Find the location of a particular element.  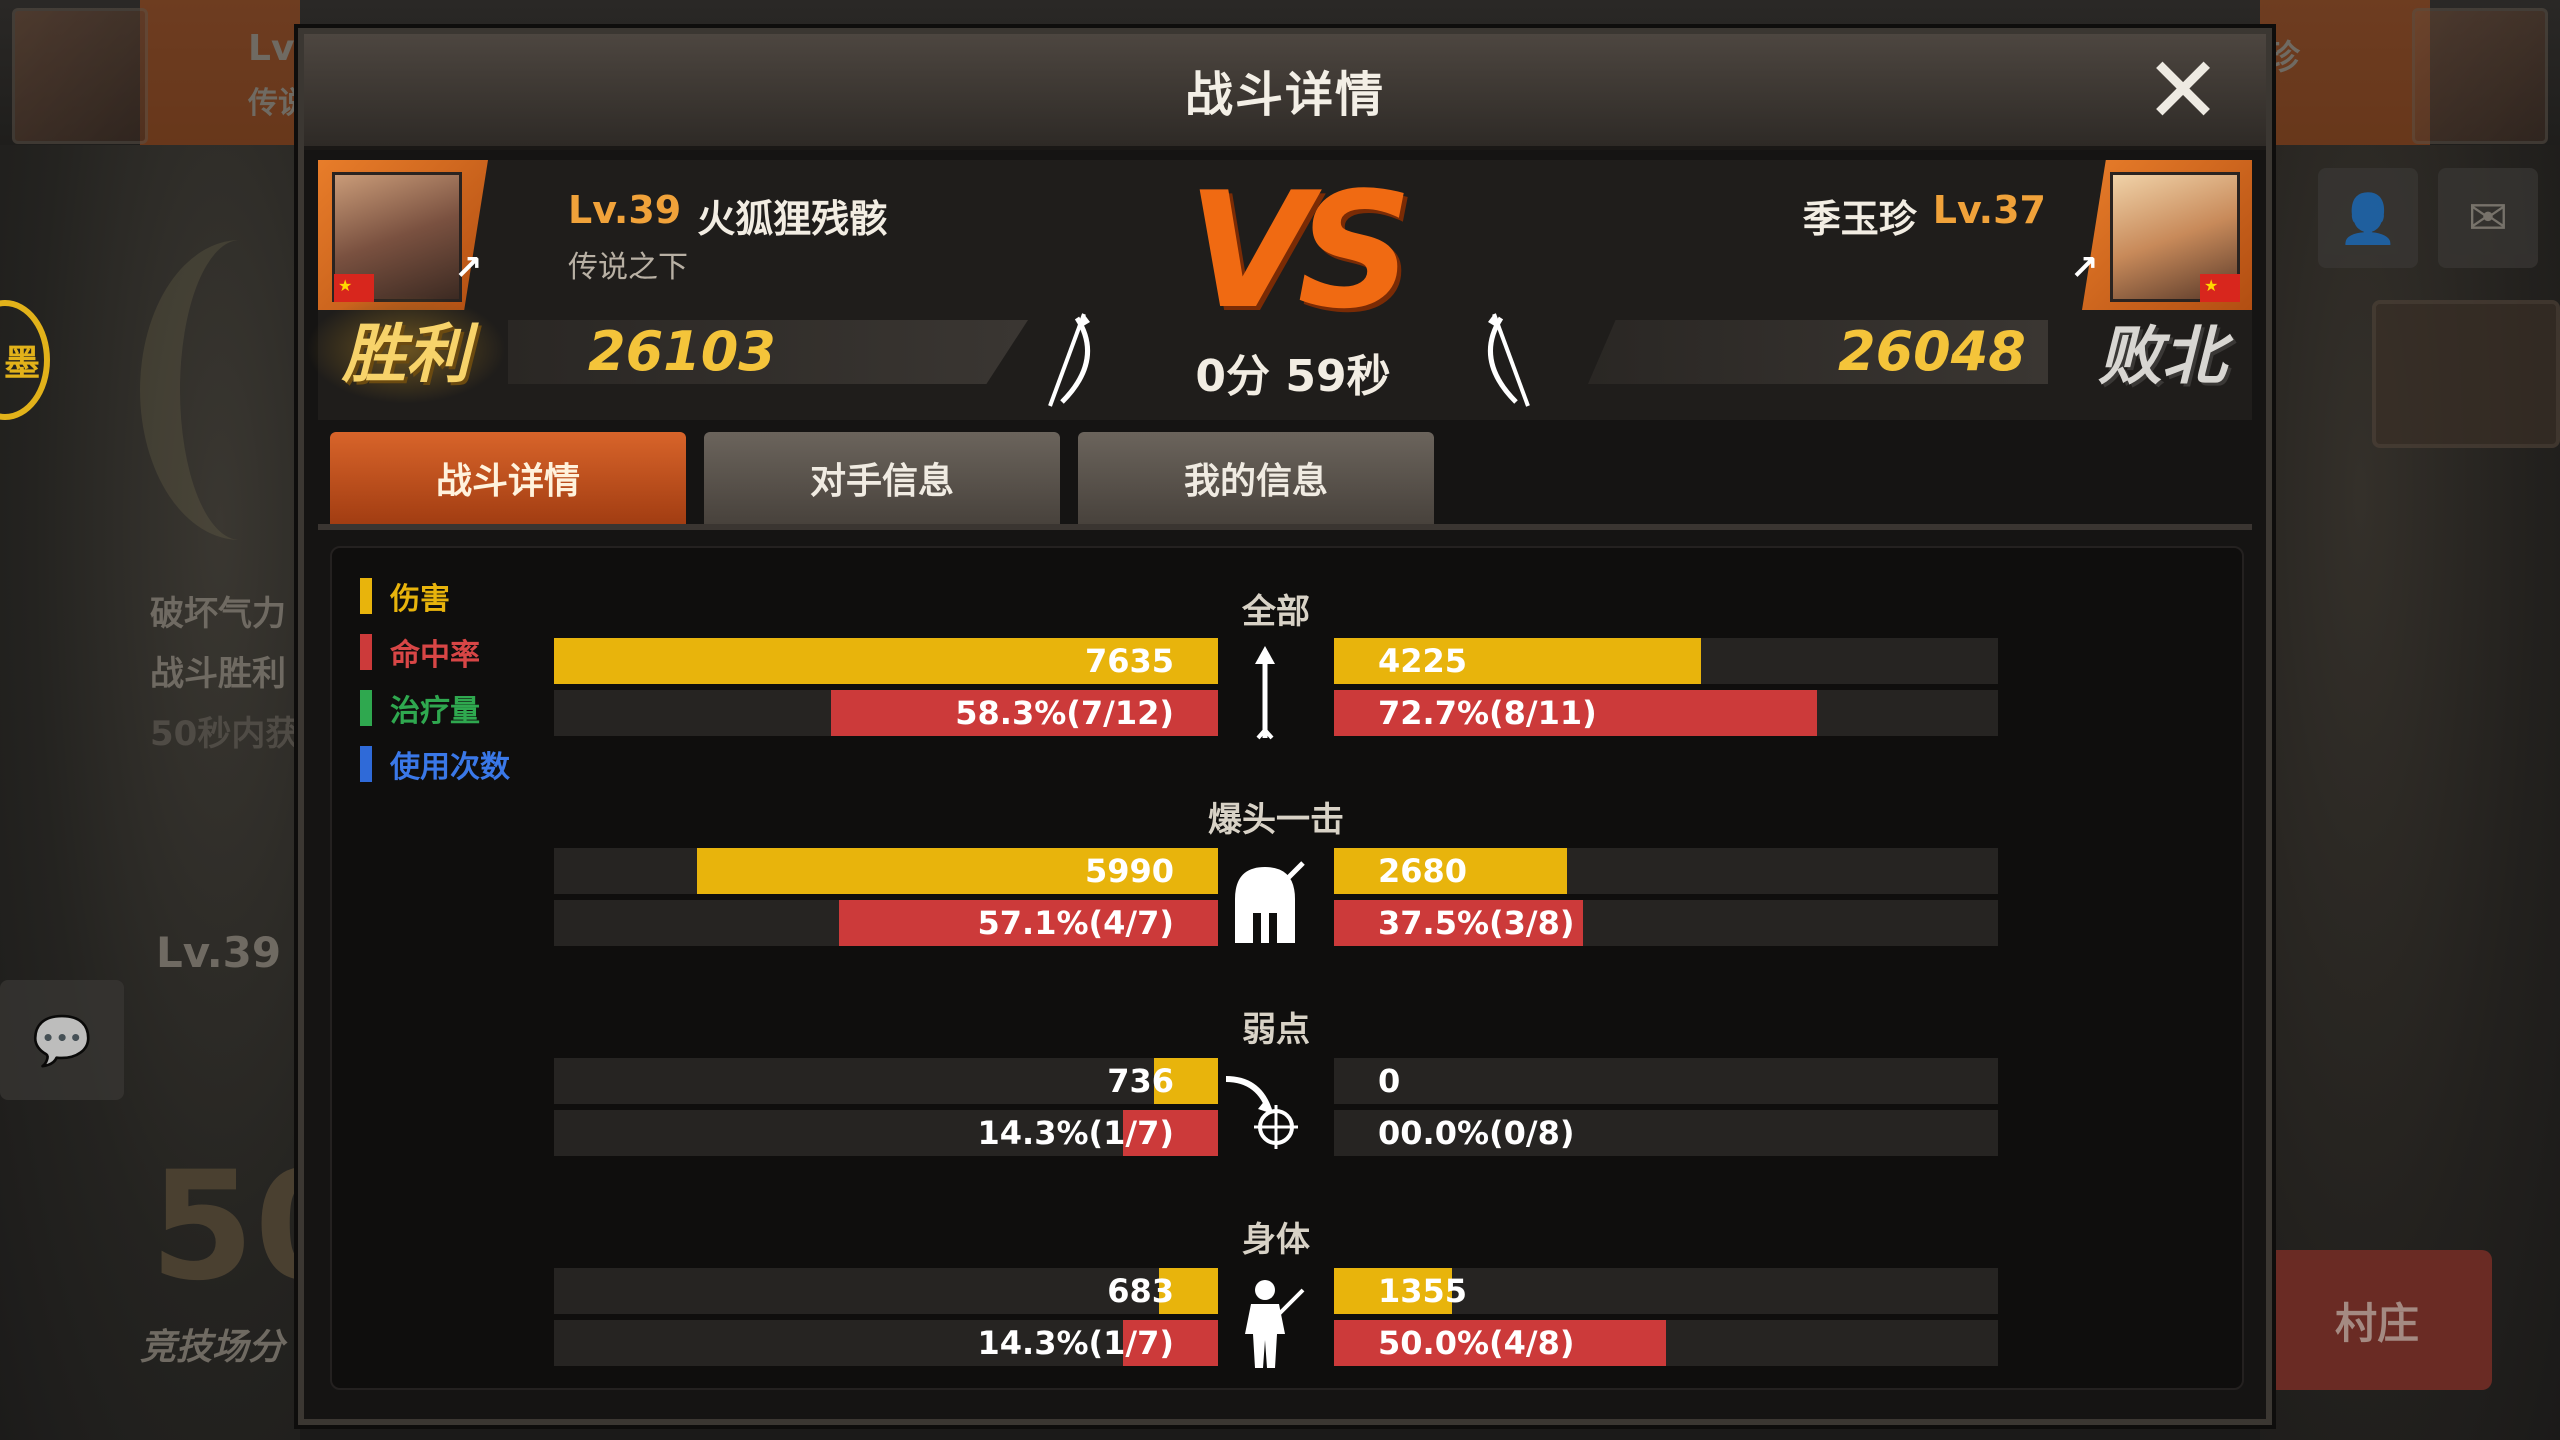

close-button: ✕ is located at coordinates (2183, 90).